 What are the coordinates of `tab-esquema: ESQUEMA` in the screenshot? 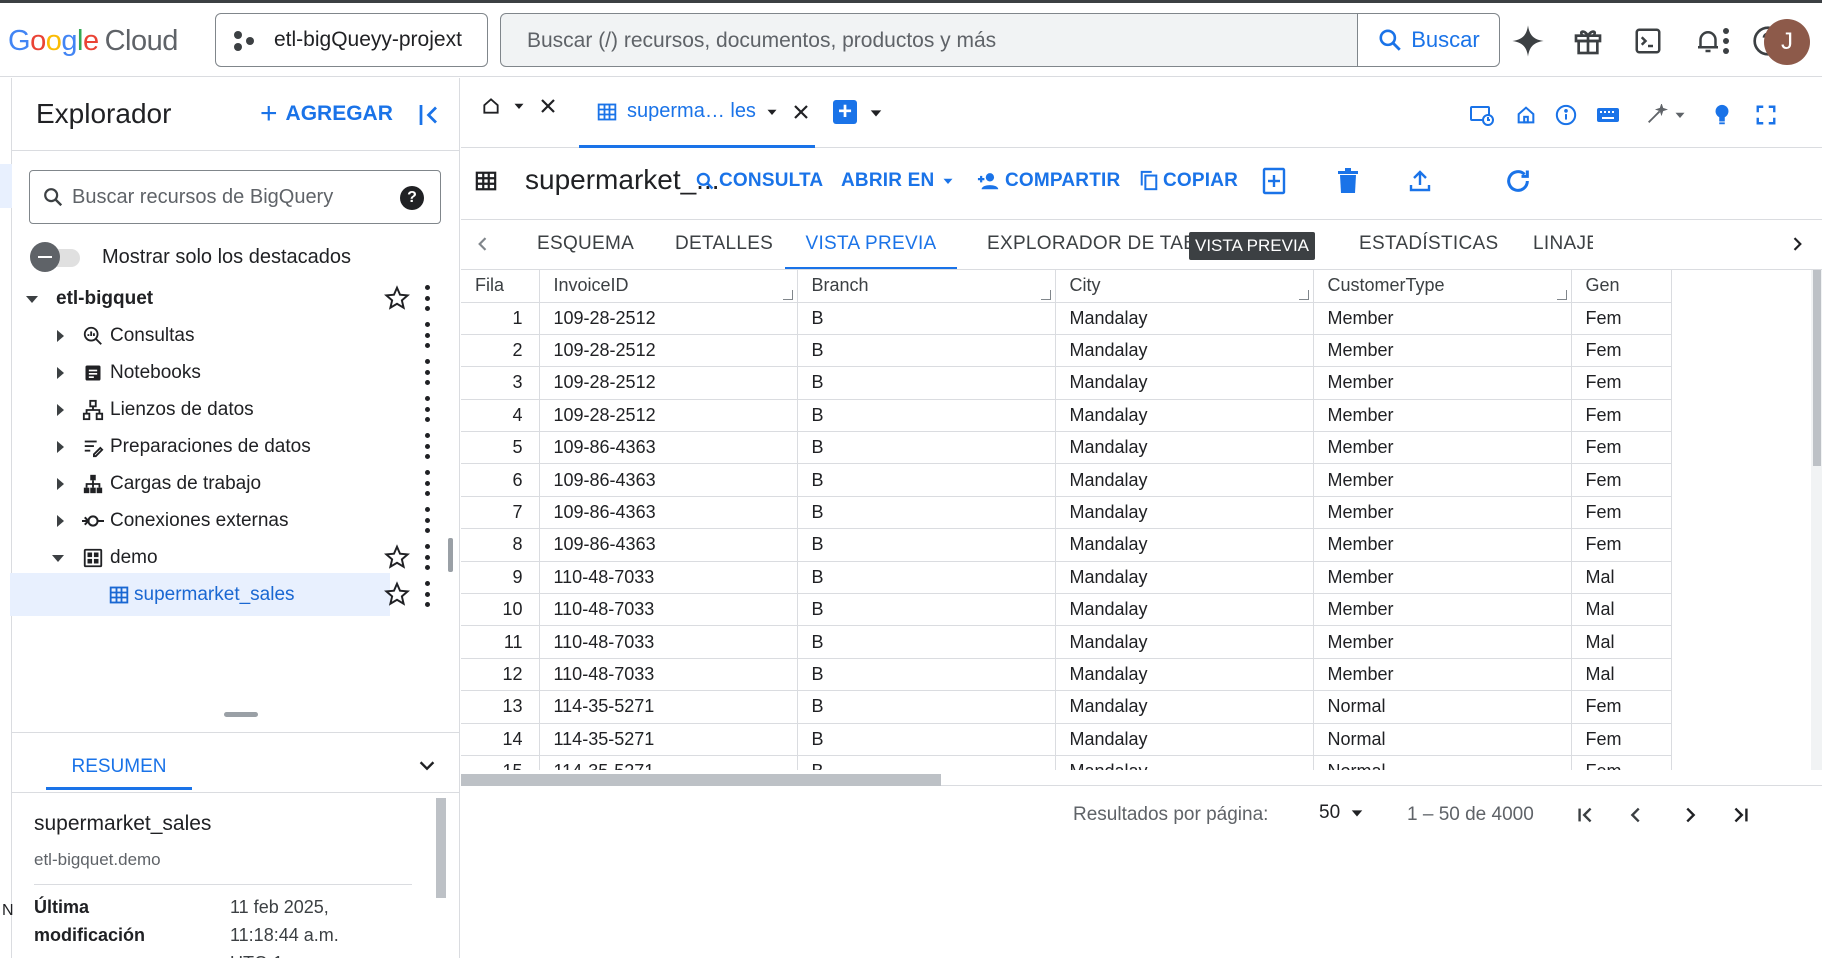 It's located at (585, 244).